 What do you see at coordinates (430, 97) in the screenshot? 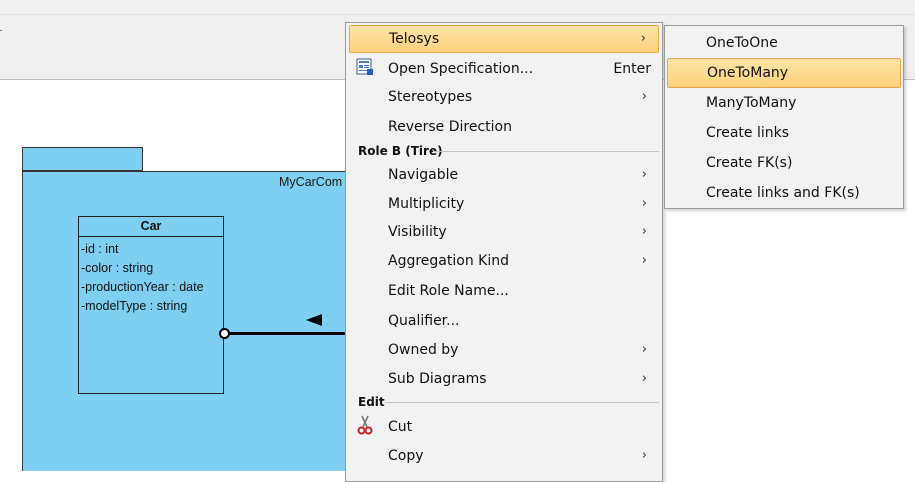
I see `menu-item-label: Stereotypes` at bounding box center [430, 97].